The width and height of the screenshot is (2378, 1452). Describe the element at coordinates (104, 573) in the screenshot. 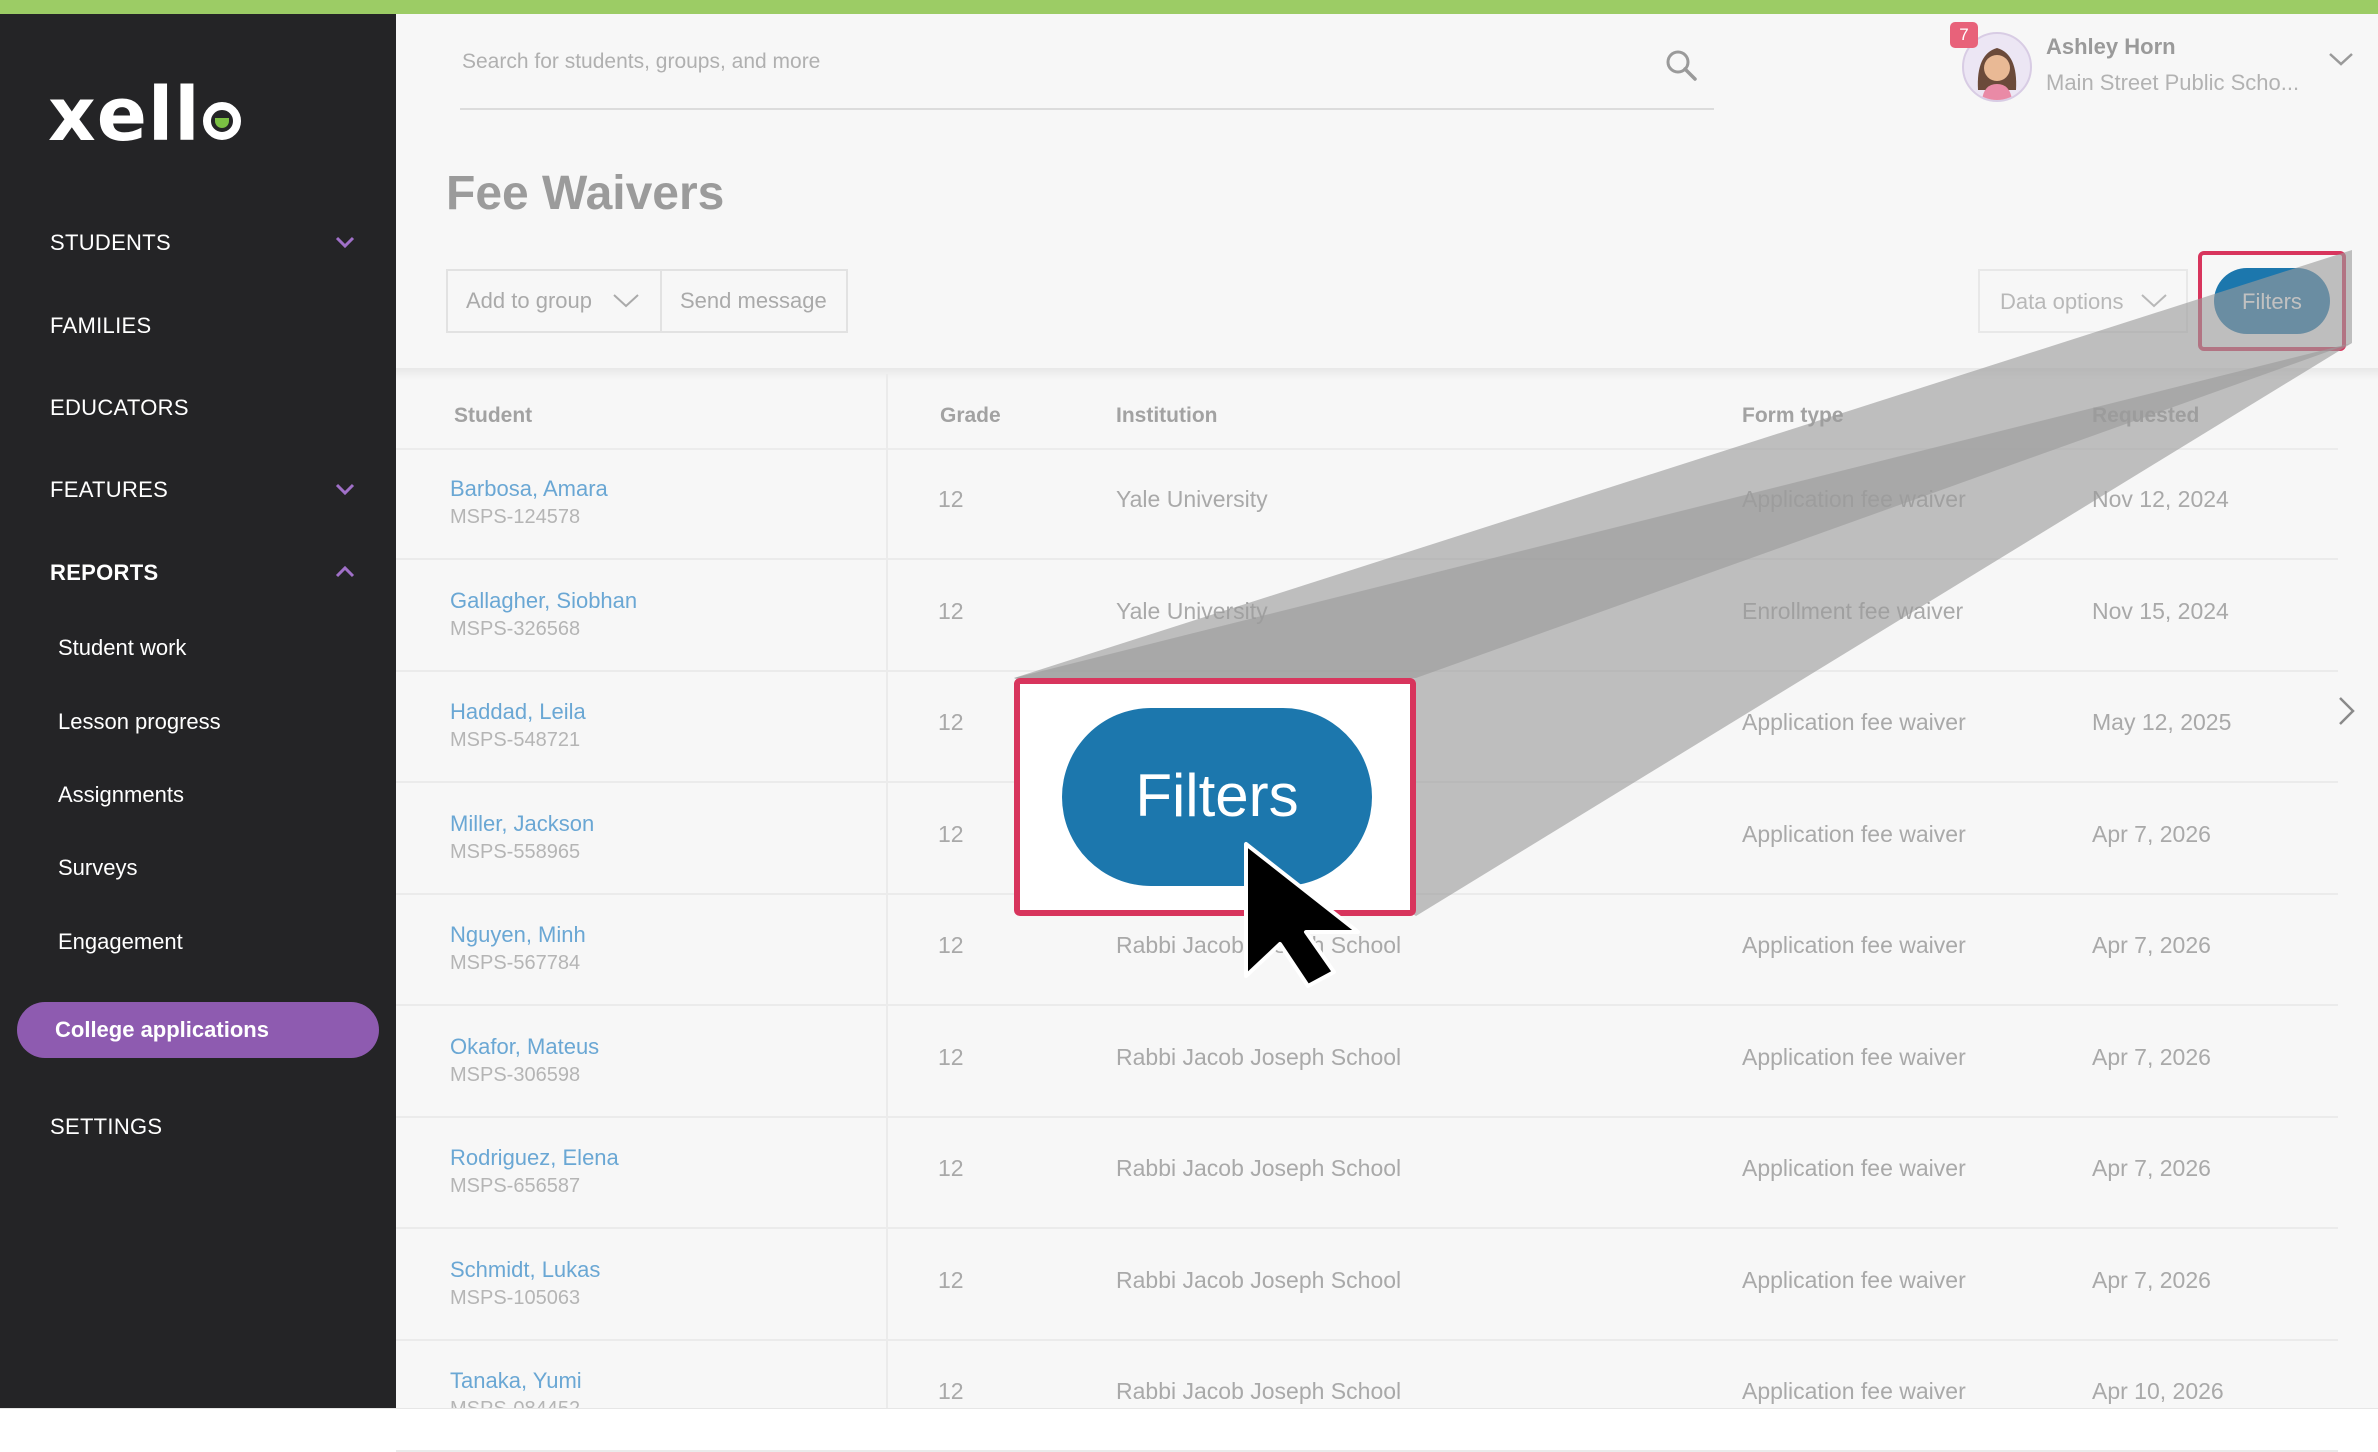

I see `nav-reports: REPORTS` at that location.